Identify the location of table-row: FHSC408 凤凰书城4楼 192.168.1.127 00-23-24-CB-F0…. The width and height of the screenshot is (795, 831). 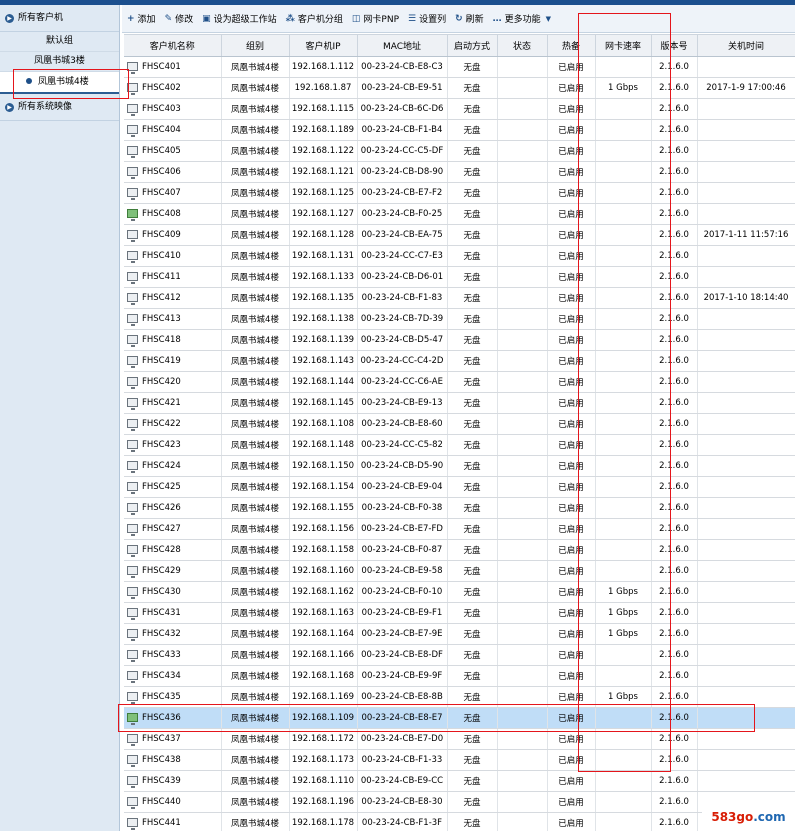
(459, 214).